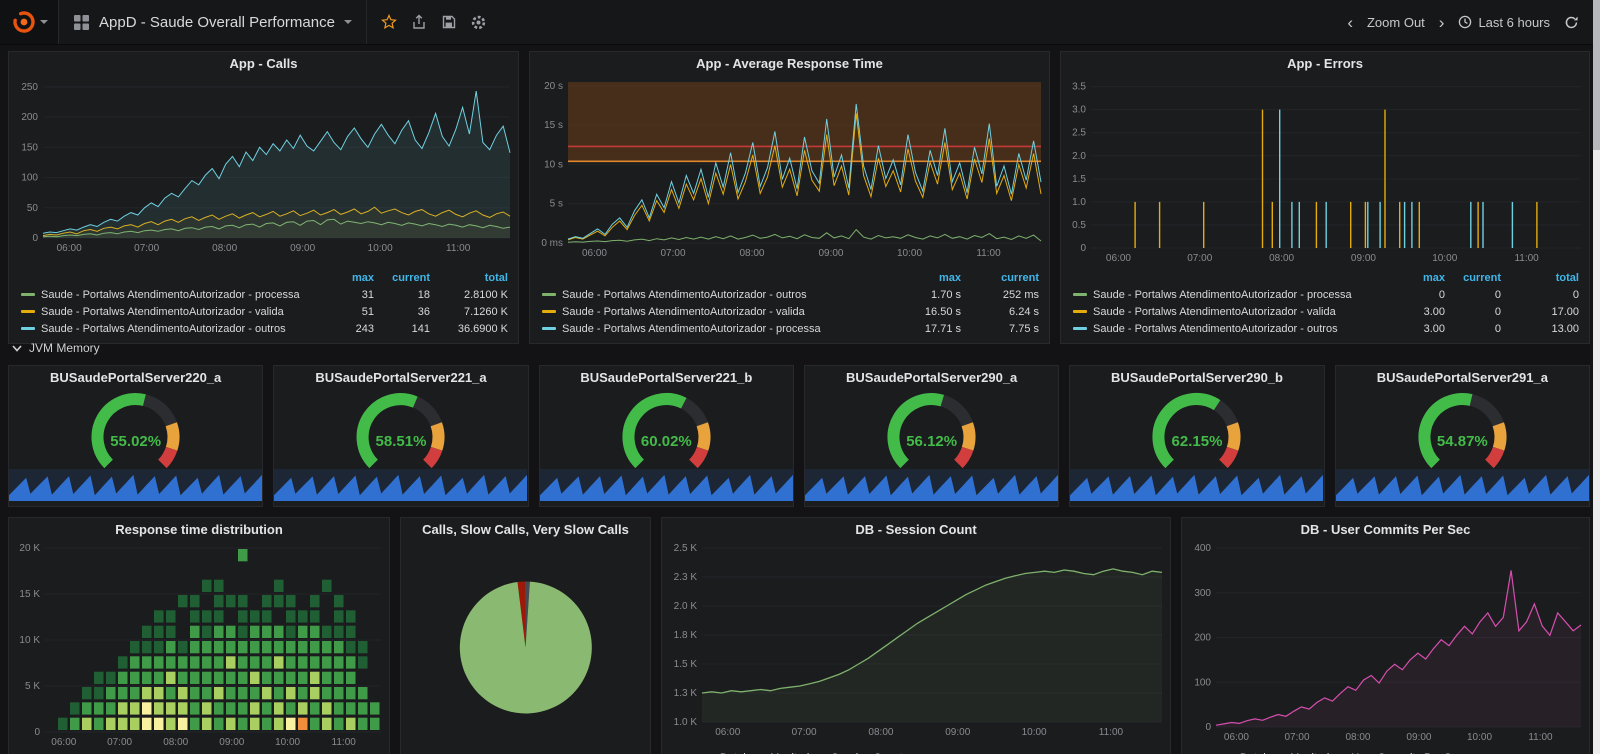  Describe the element at coordinates (932, 441) in the screenshot. I see `gauge-value: 56.12%` at that location.